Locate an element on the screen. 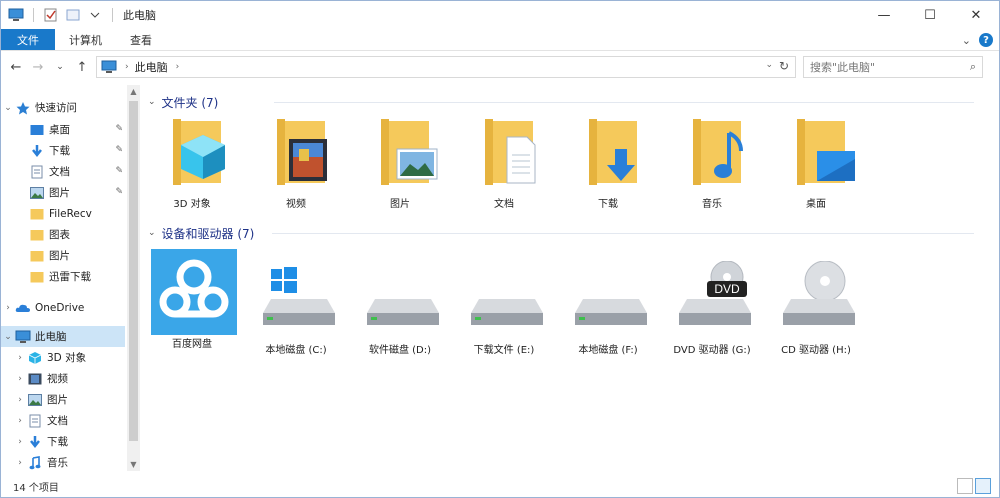 The image size is (1000, 498). properties-icon is located at coordinates (51, 15).